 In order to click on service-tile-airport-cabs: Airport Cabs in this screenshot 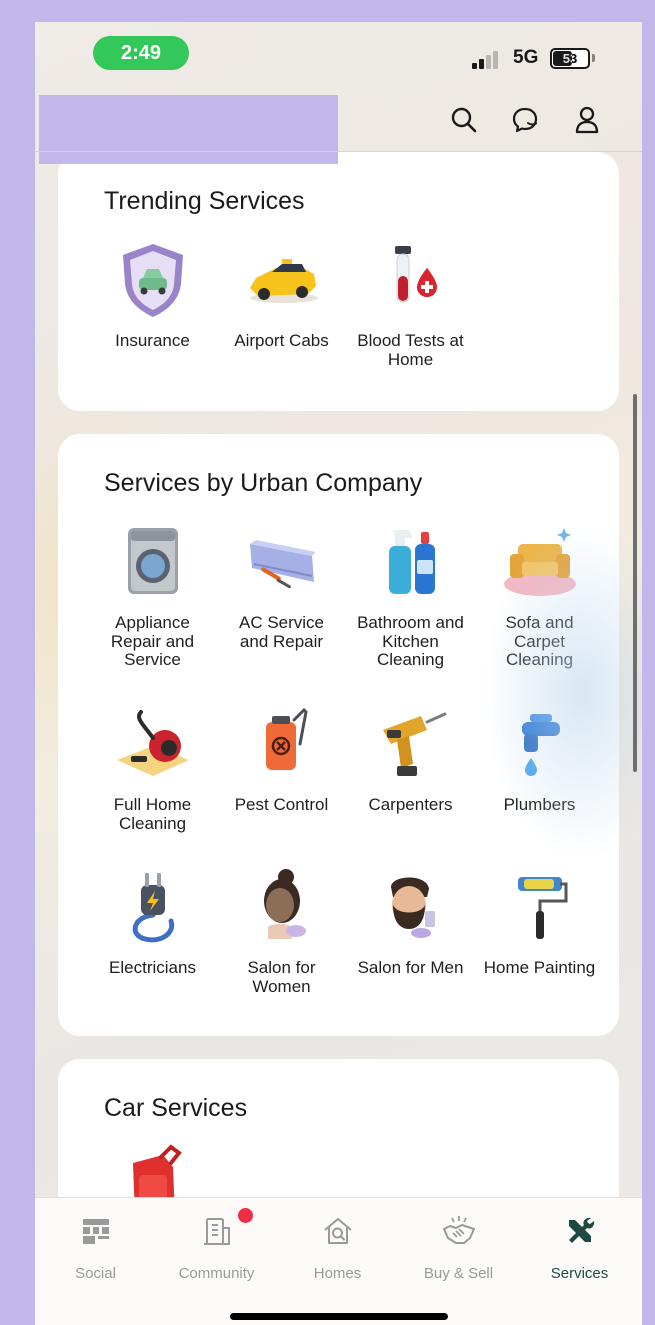, I will do `click(281, 295)`.